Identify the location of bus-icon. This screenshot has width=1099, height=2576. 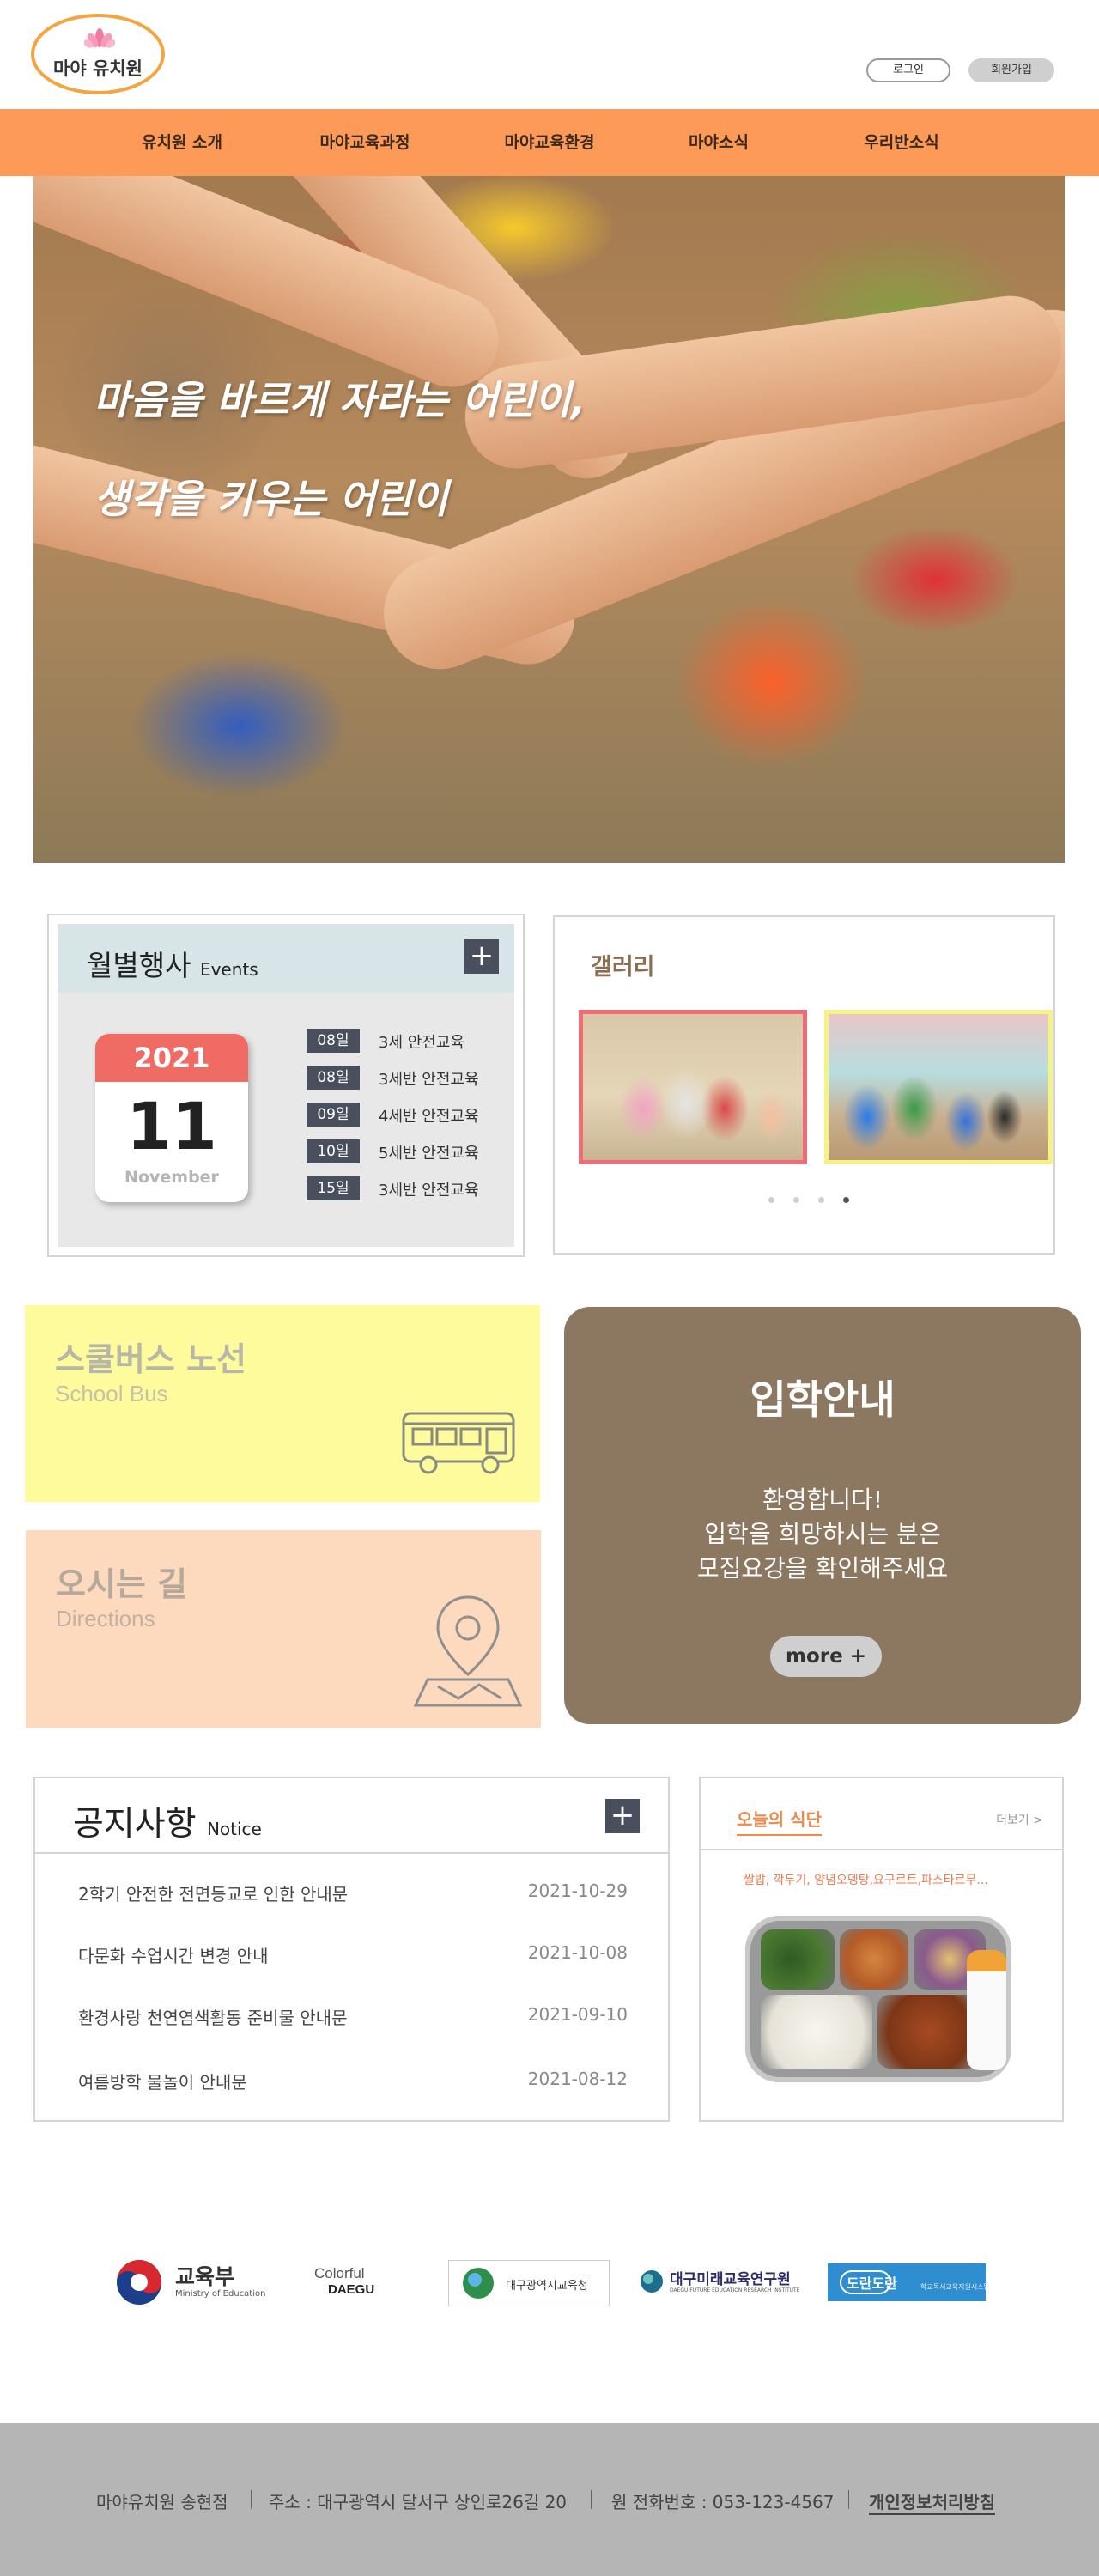
(458, 1443).